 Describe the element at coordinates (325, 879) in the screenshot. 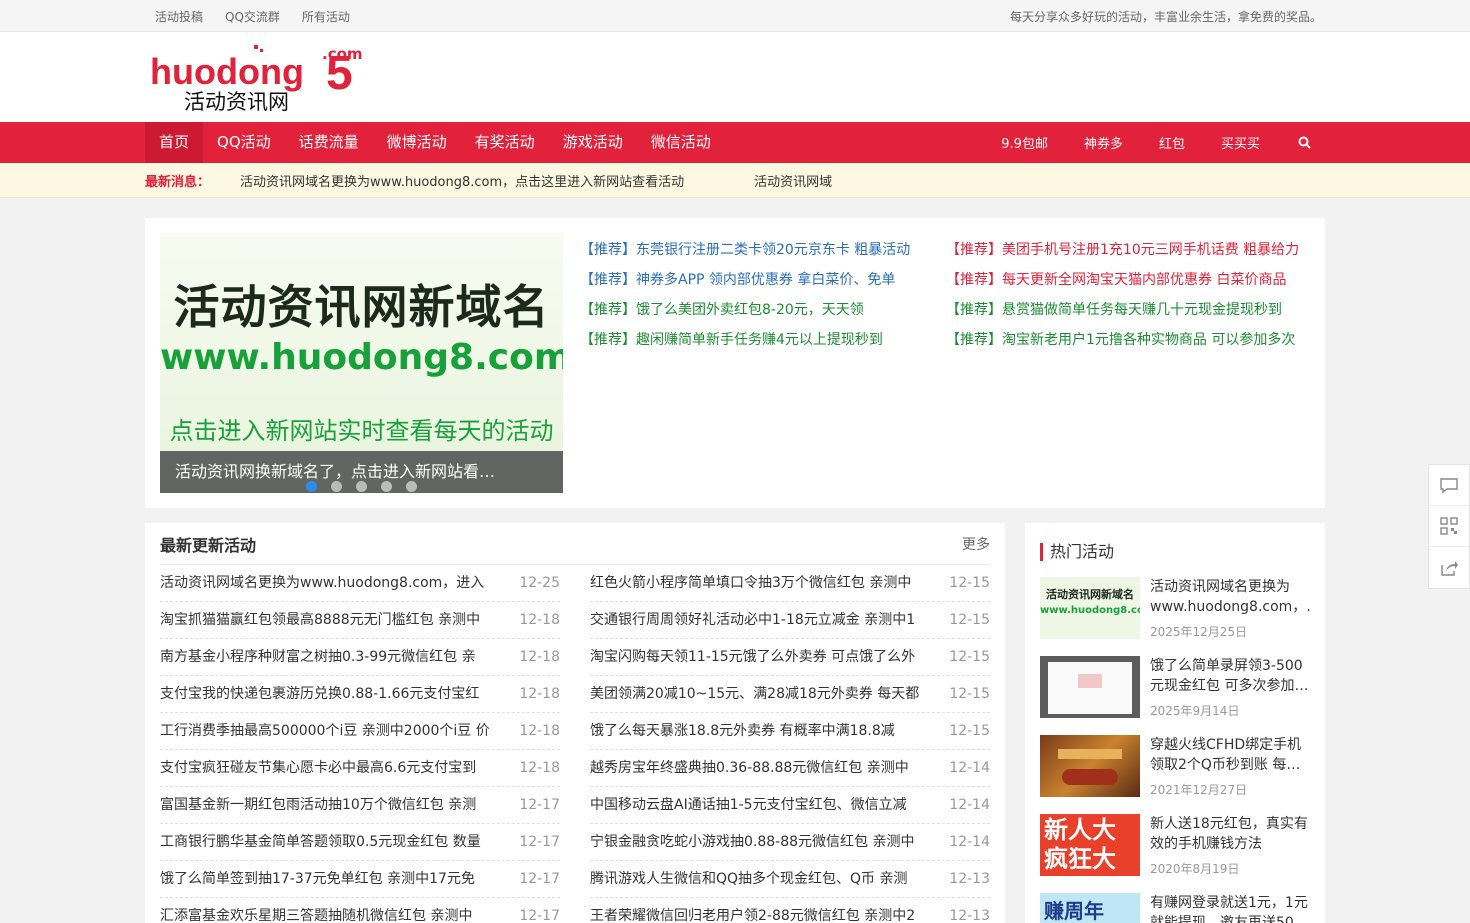

I see `list-item-title: 饿了么简单签到抽17-37元免单红包 亲测中17元免` at that location.